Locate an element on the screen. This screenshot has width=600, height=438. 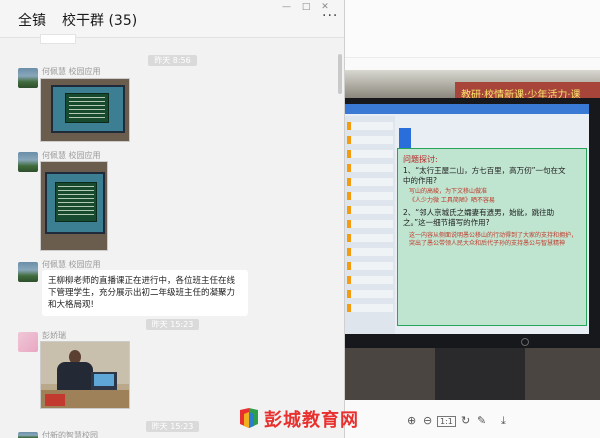
timestamp: 昨天 8:56 is located at coordinates (172, 59).